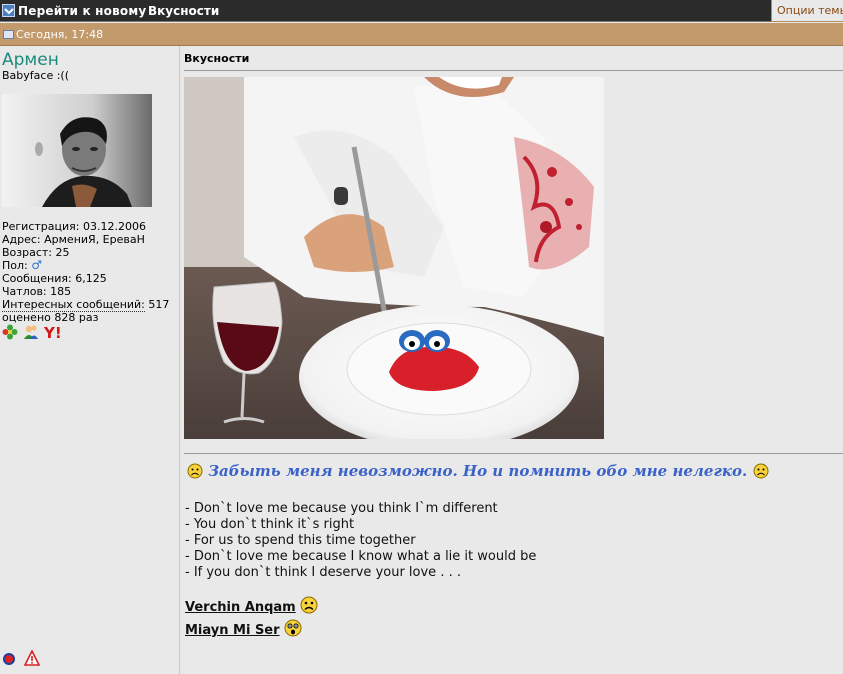 The width and height of the screenshot is (843, 674). Describe the element at coordinates (807, 11) in the screenshot. I see `thread-options-button: Опции темы` at that location.